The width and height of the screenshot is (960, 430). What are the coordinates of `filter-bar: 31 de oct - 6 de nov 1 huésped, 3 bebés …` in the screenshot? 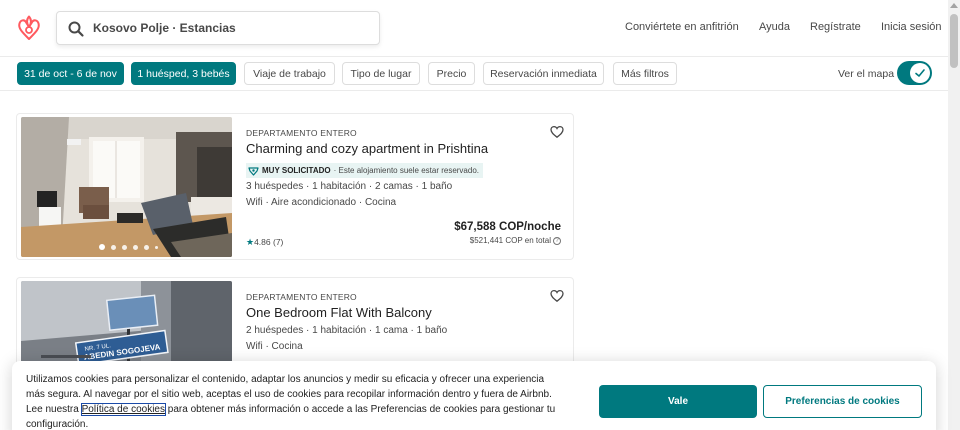 It's located at (474, 74).